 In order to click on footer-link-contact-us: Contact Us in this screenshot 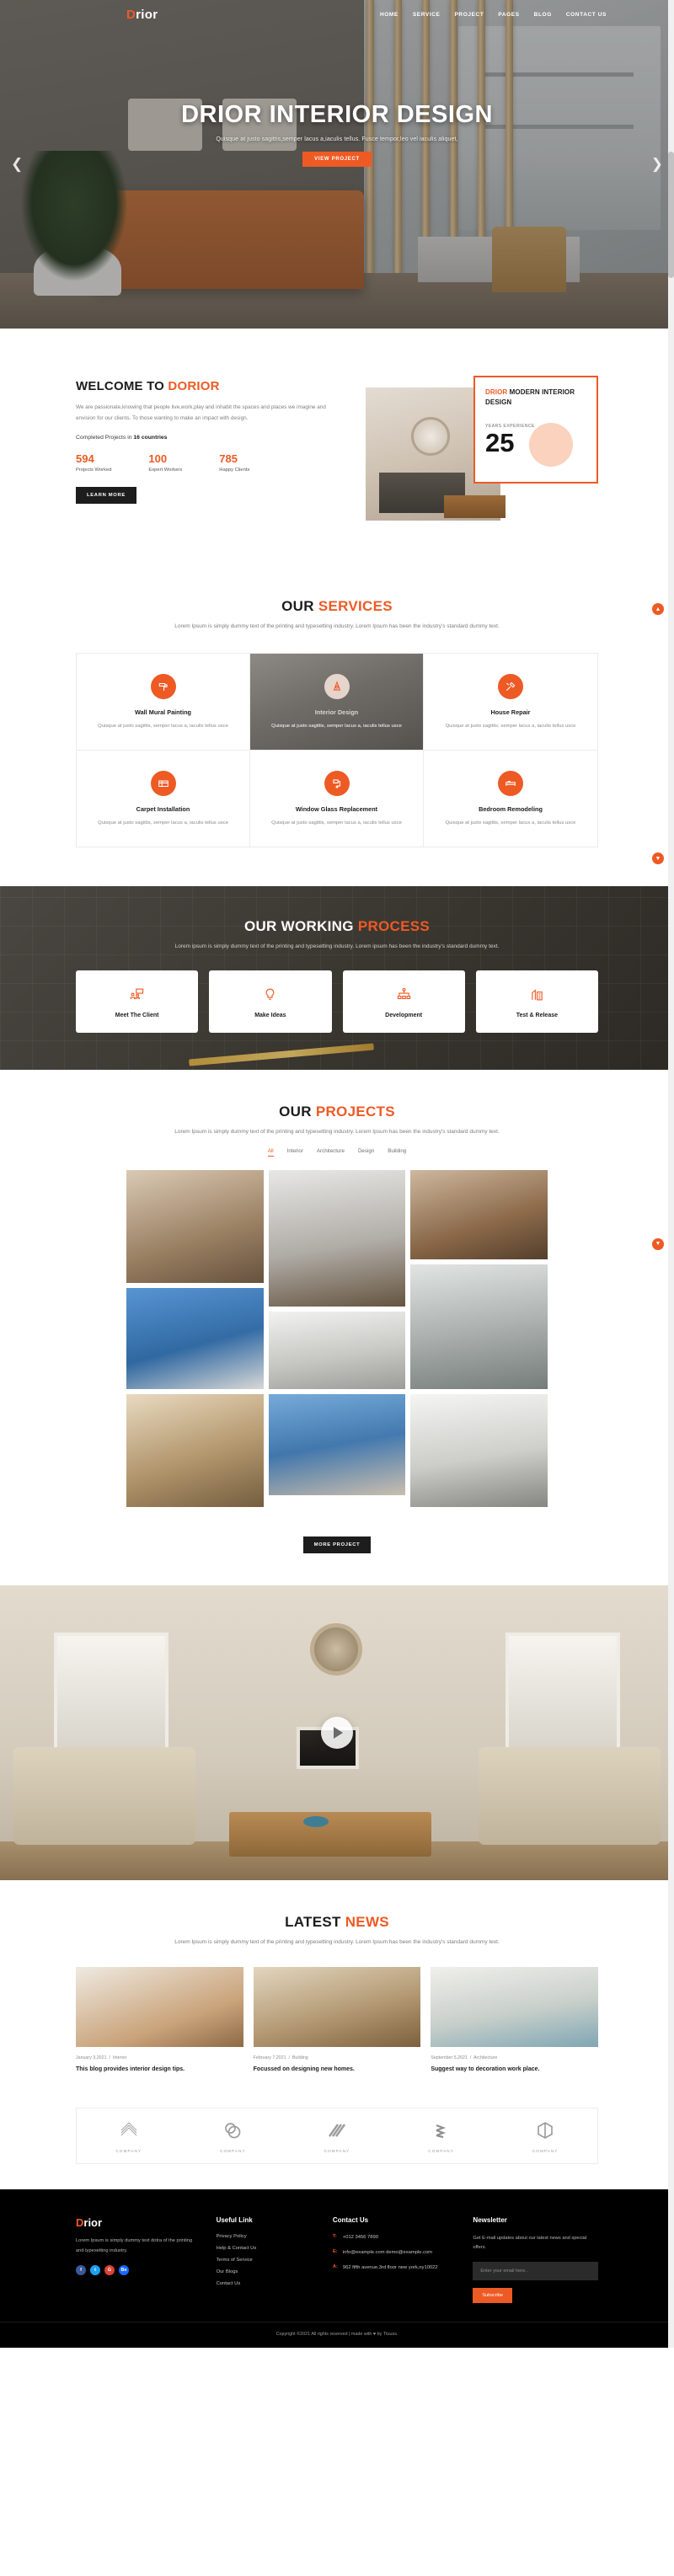, I will do `click(267, 2283)`.